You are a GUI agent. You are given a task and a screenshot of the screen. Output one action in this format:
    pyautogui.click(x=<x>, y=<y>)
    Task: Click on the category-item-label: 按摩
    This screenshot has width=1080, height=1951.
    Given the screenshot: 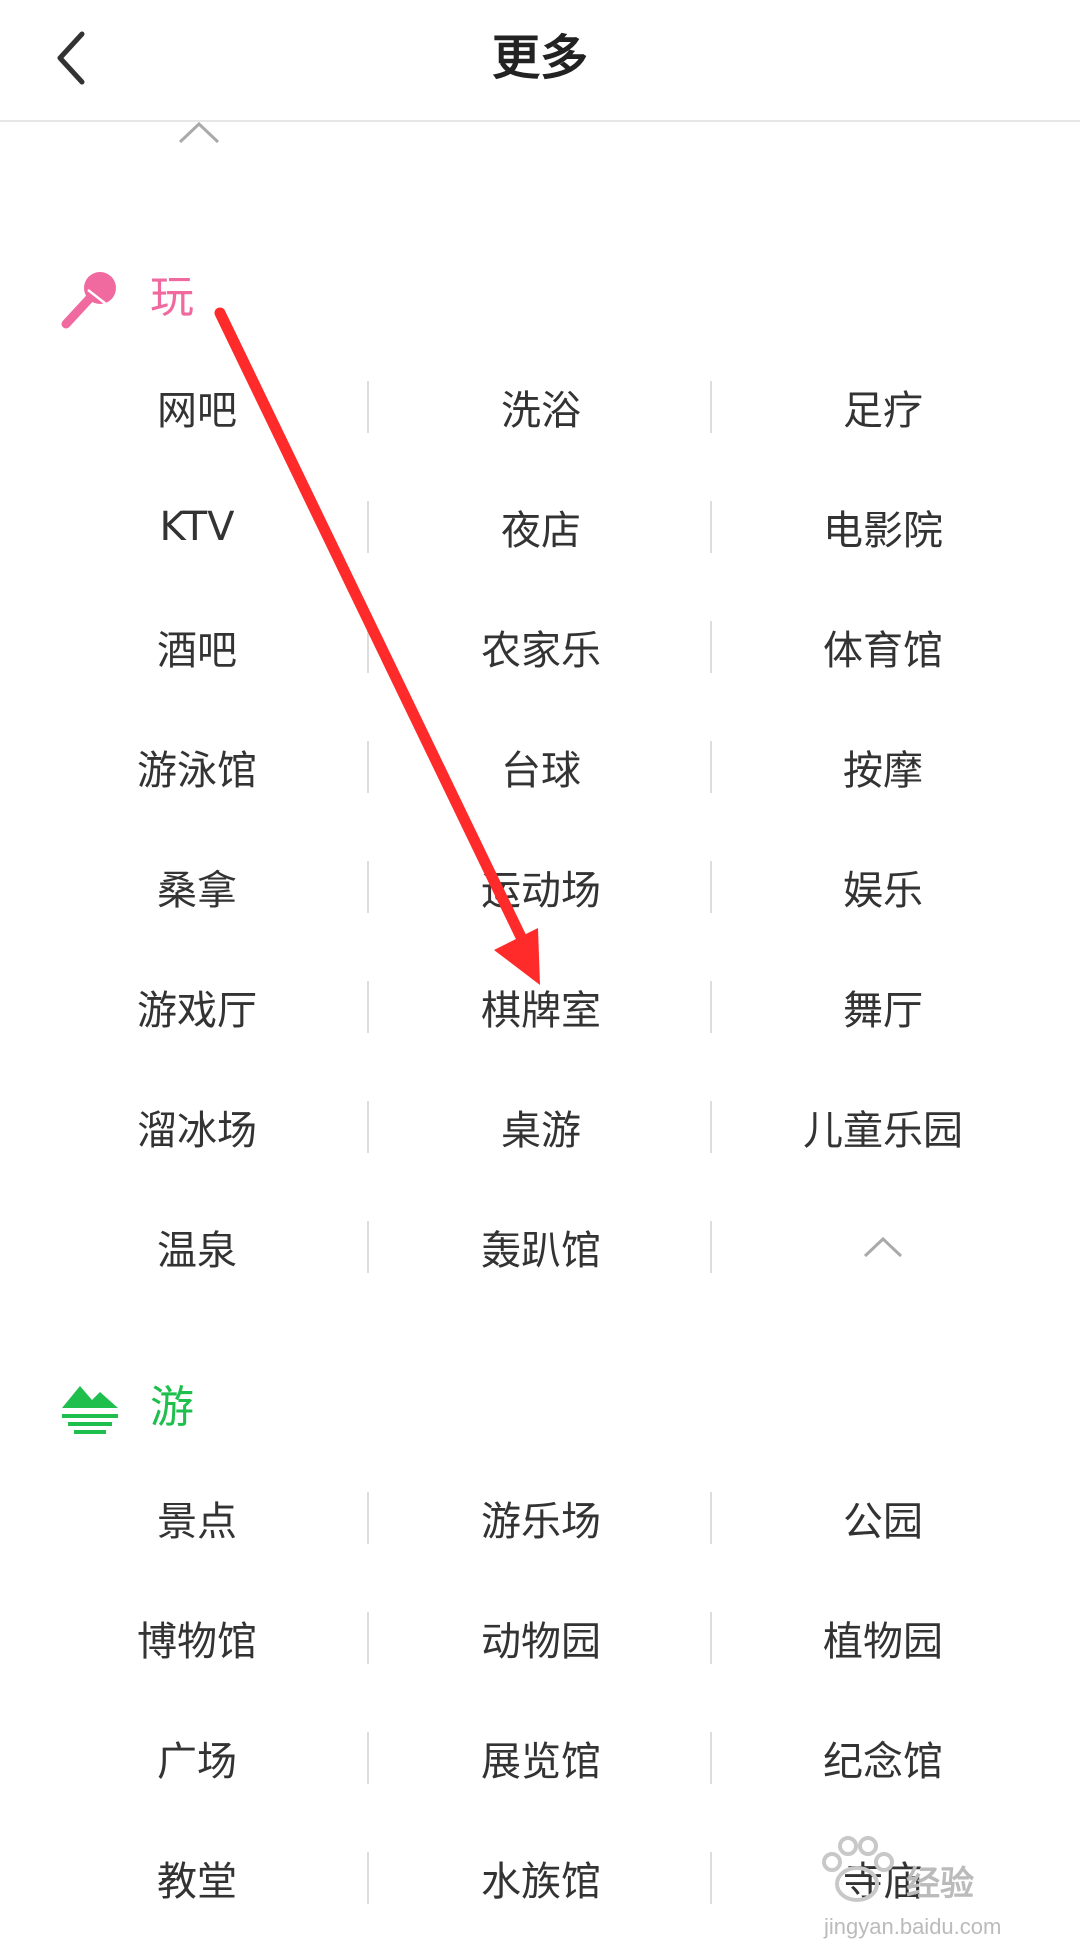 What is the action you would take?
    pyautogui.click(x=883, y=771)
    